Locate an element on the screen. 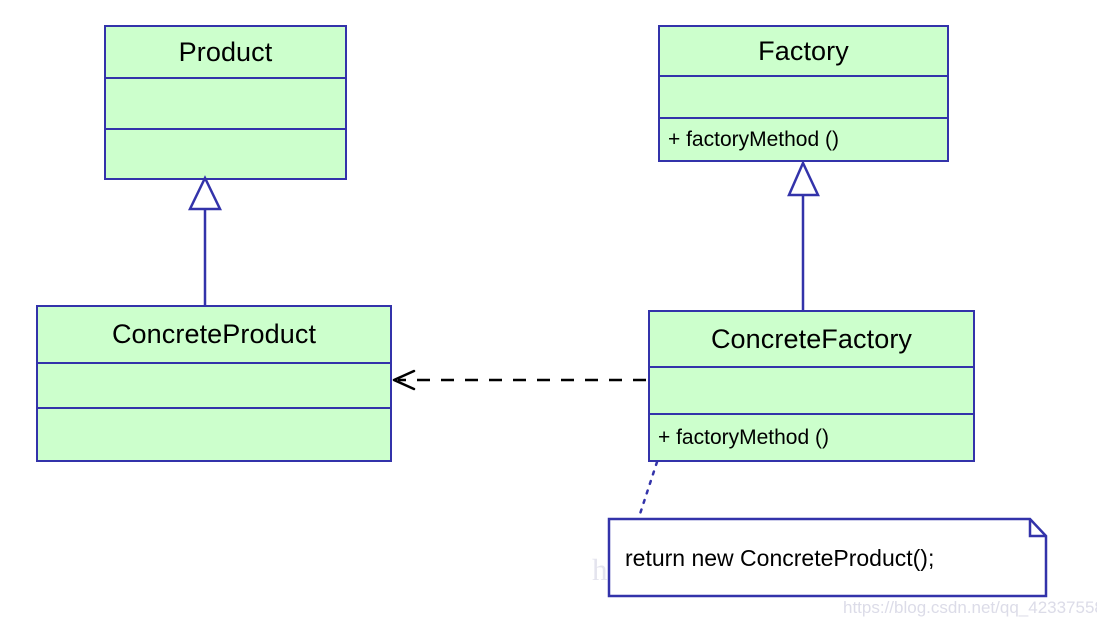 This screenshot has width=1097, height=624. open-arrowhead-icon is located at coordinates (404, 380).